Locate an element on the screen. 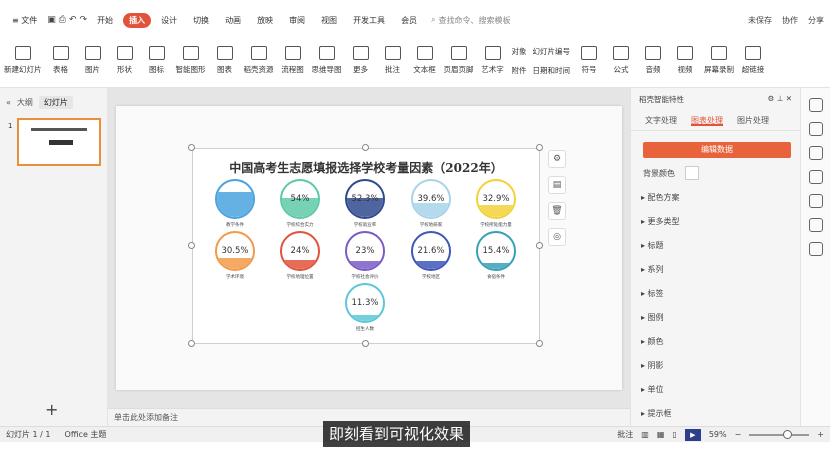 The image size is (830, 466). pin-icon: ⊥ is located at coordinates (780, 98).